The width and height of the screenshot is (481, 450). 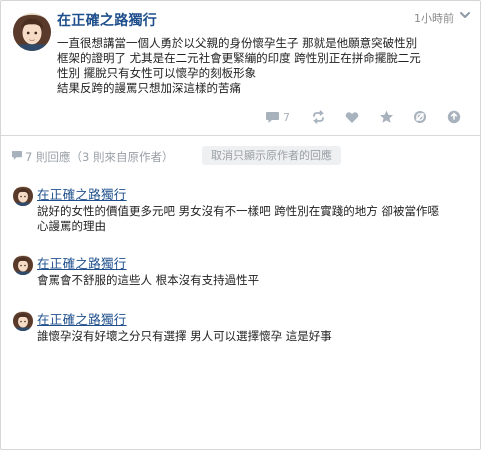 I want to click on block-icon, so click(x=420, y=117).